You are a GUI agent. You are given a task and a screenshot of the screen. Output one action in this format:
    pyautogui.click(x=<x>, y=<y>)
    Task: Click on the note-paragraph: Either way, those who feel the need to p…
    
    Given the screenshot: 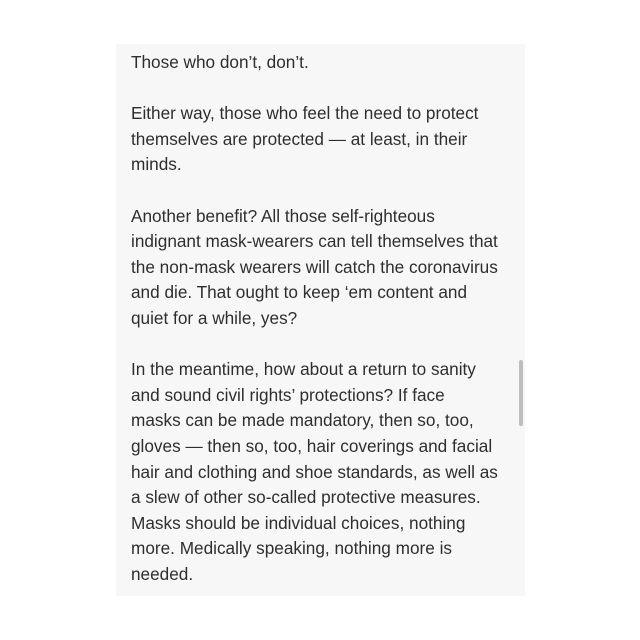 What is the action you would take?
    pyautogui.click(x=305, y=139)
    